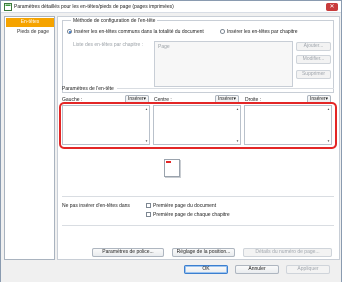 The image size is (342, 282). What do you see at coordinates (197, 125) in the screenshot?
I see `center-header-editor: ▲ ▼` at bounding box center [197, 125].